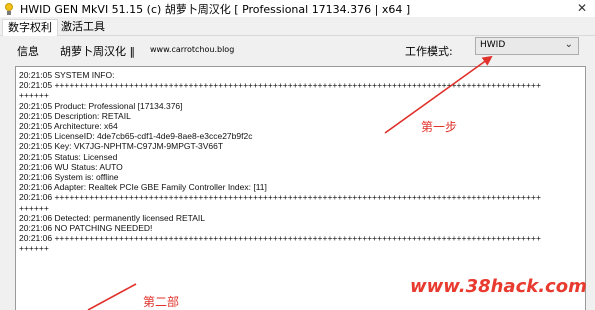 This screenshot has width=595, height=310. What do you see at coordinates (67, 75) in the screenshot?
I see `log-line: 20:21:05 SYSTEM INFO:` at bounding box center [67, 75].